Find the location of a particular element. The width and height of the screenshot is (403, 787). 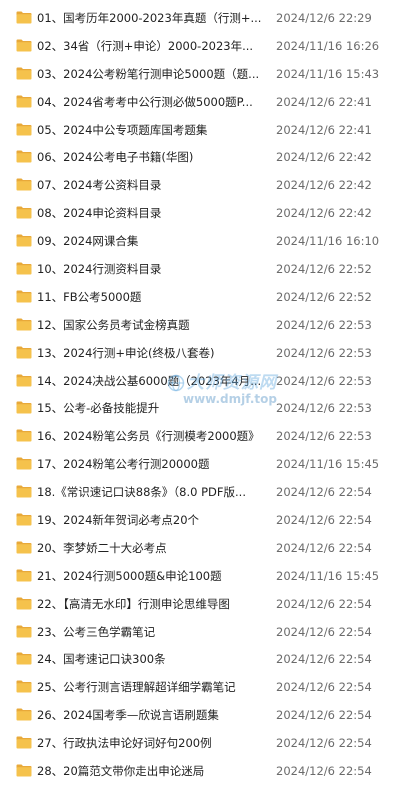

file-name: 07、2024考公资料目录 is located at coordinates (99, 185).